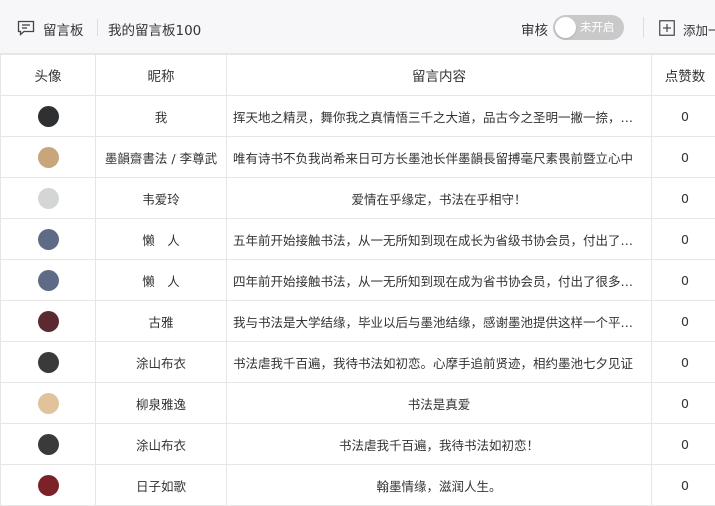 This screenshot has height=506, width=715. What do you see at coordinates (161, 157) in the screenshot?
I see `nickname-cell: 墨韻齋書法 / 李尊武` at bounding box center [161, 157].